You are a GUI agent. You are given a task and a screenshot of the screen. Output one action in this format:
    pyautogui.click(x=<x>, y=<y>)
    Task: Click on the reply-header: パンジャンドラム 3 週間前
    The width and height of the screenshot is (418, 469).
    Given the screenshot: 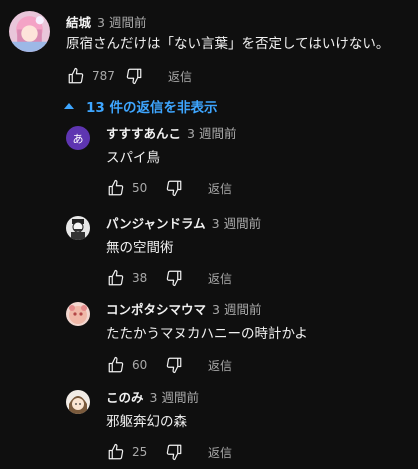 What is the action you would take?
    pyautogui.click(x=183, y=224)
    